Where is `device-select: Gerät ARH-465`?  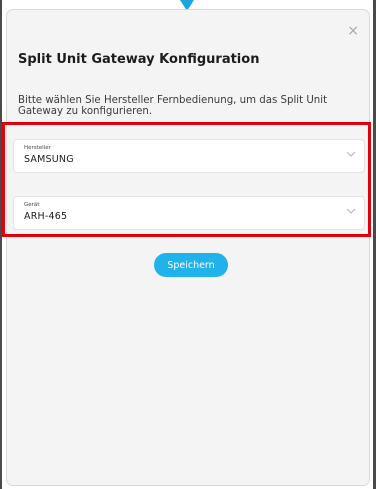
device-select: Gerät ARH-465 is located at coordinates (189, 213).